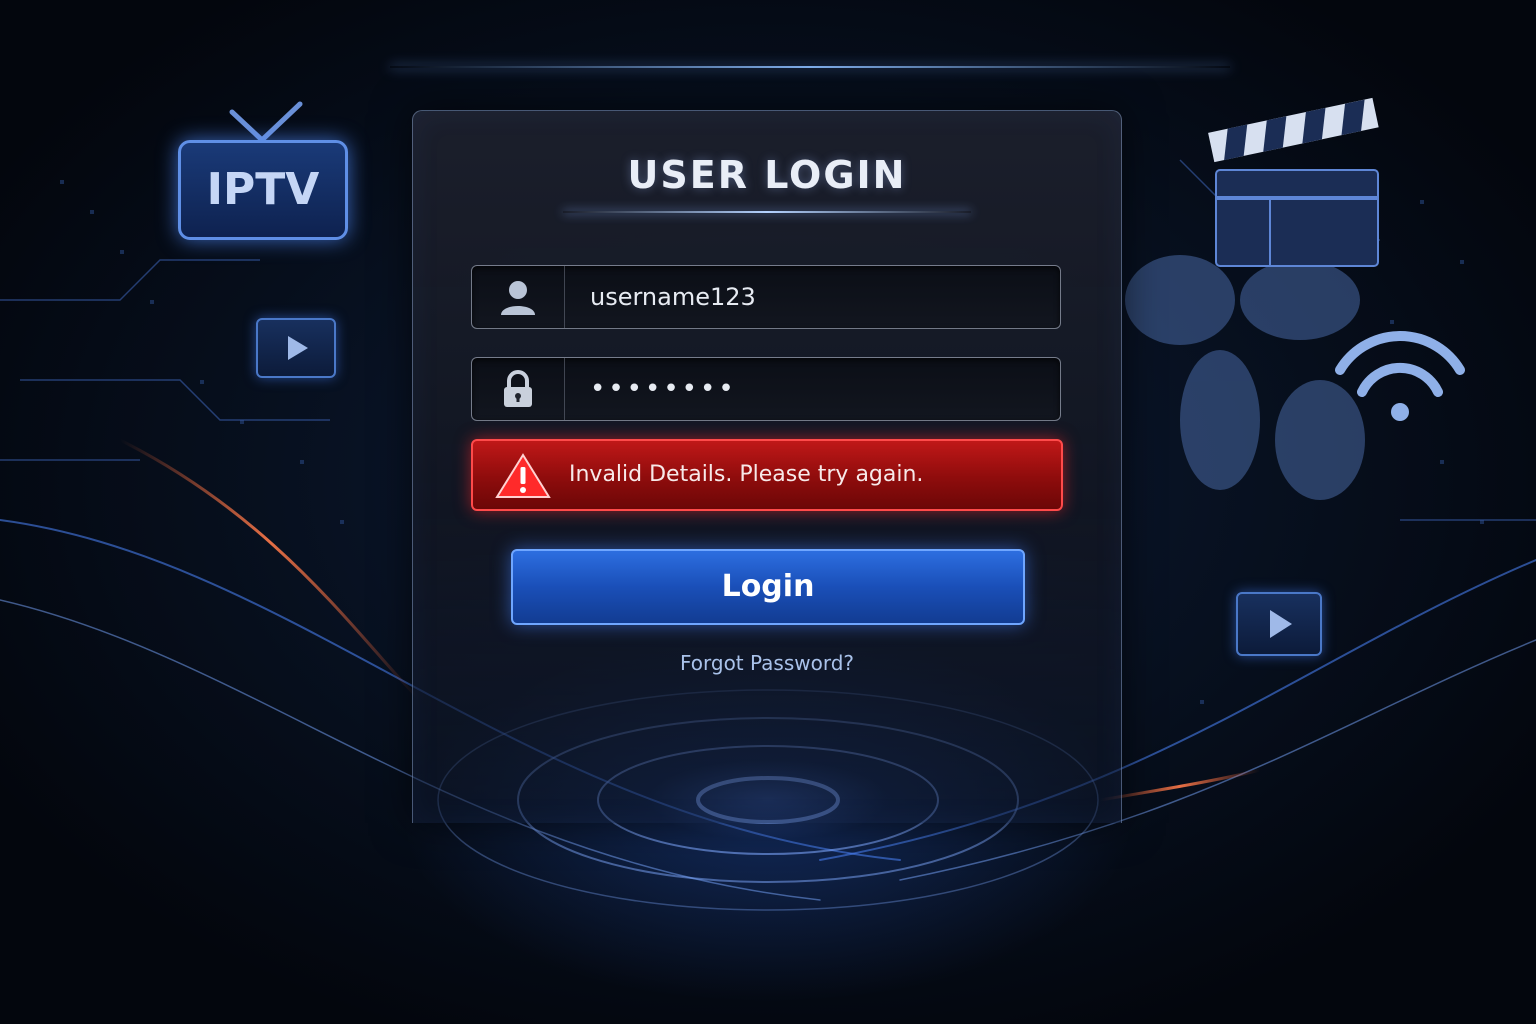 This screenshot has height=1024, width=1536. Describe the element at coordinates (663, 389) in the screenshot. I see `password-value: ••••••••` at that location.